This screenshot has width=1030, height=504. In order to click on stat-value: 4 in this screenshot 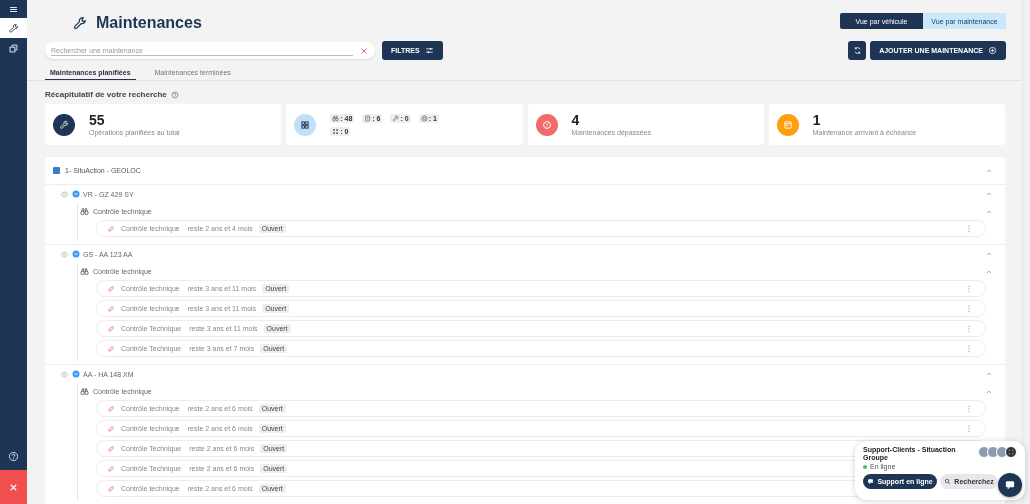, I will do `click(576, 120)`.